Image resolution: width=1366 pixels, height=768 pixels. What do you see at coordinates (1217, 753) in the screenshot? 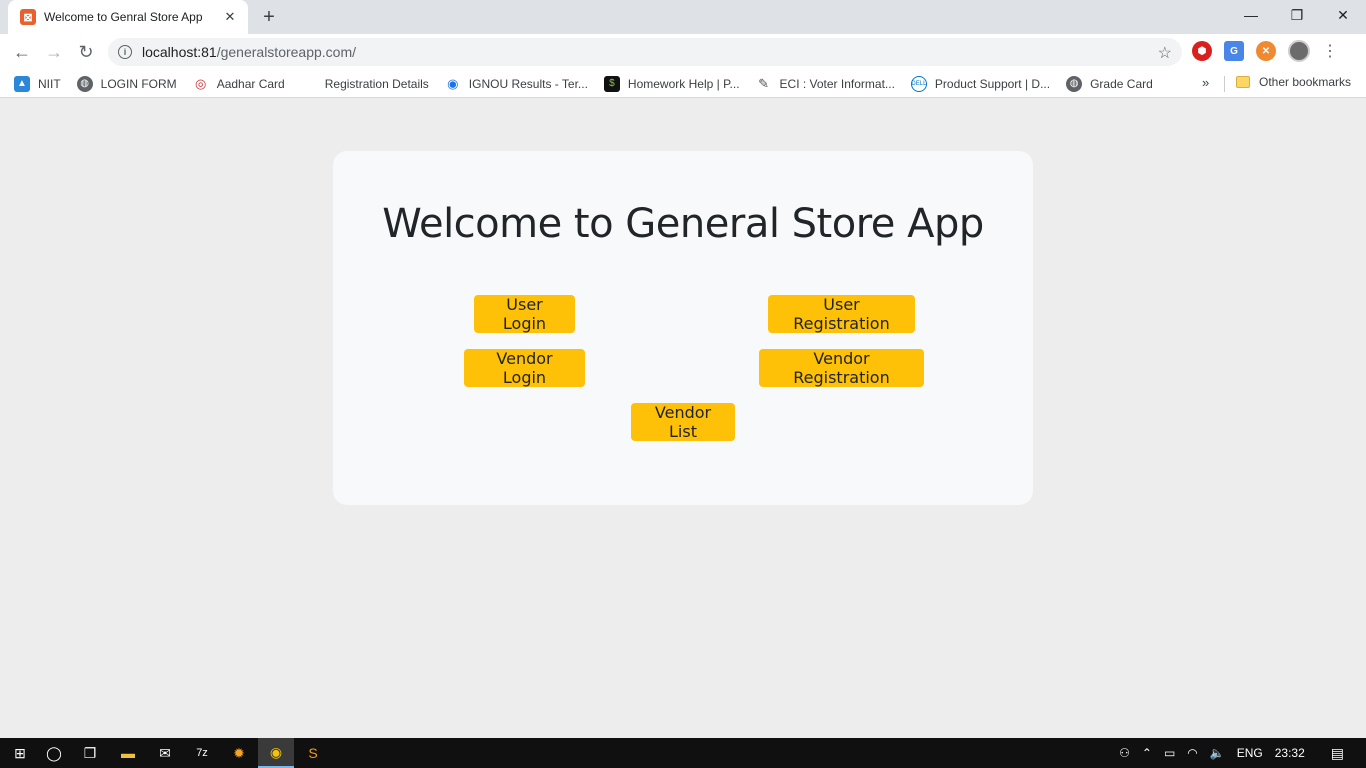
I see `volume-icon: 🔈` at bounding box center [1217, 753].